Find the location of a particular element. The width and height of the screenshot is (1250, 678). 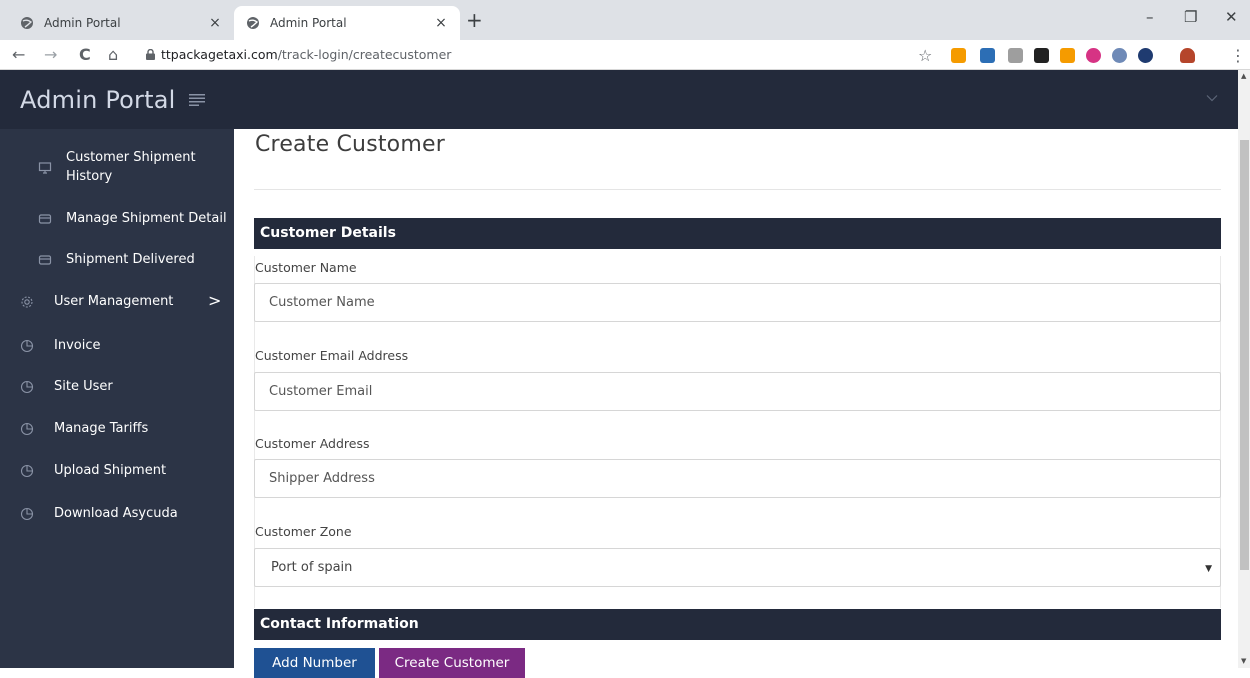

browser-tab: Admin Portal × is located at coordinates (121, 23).